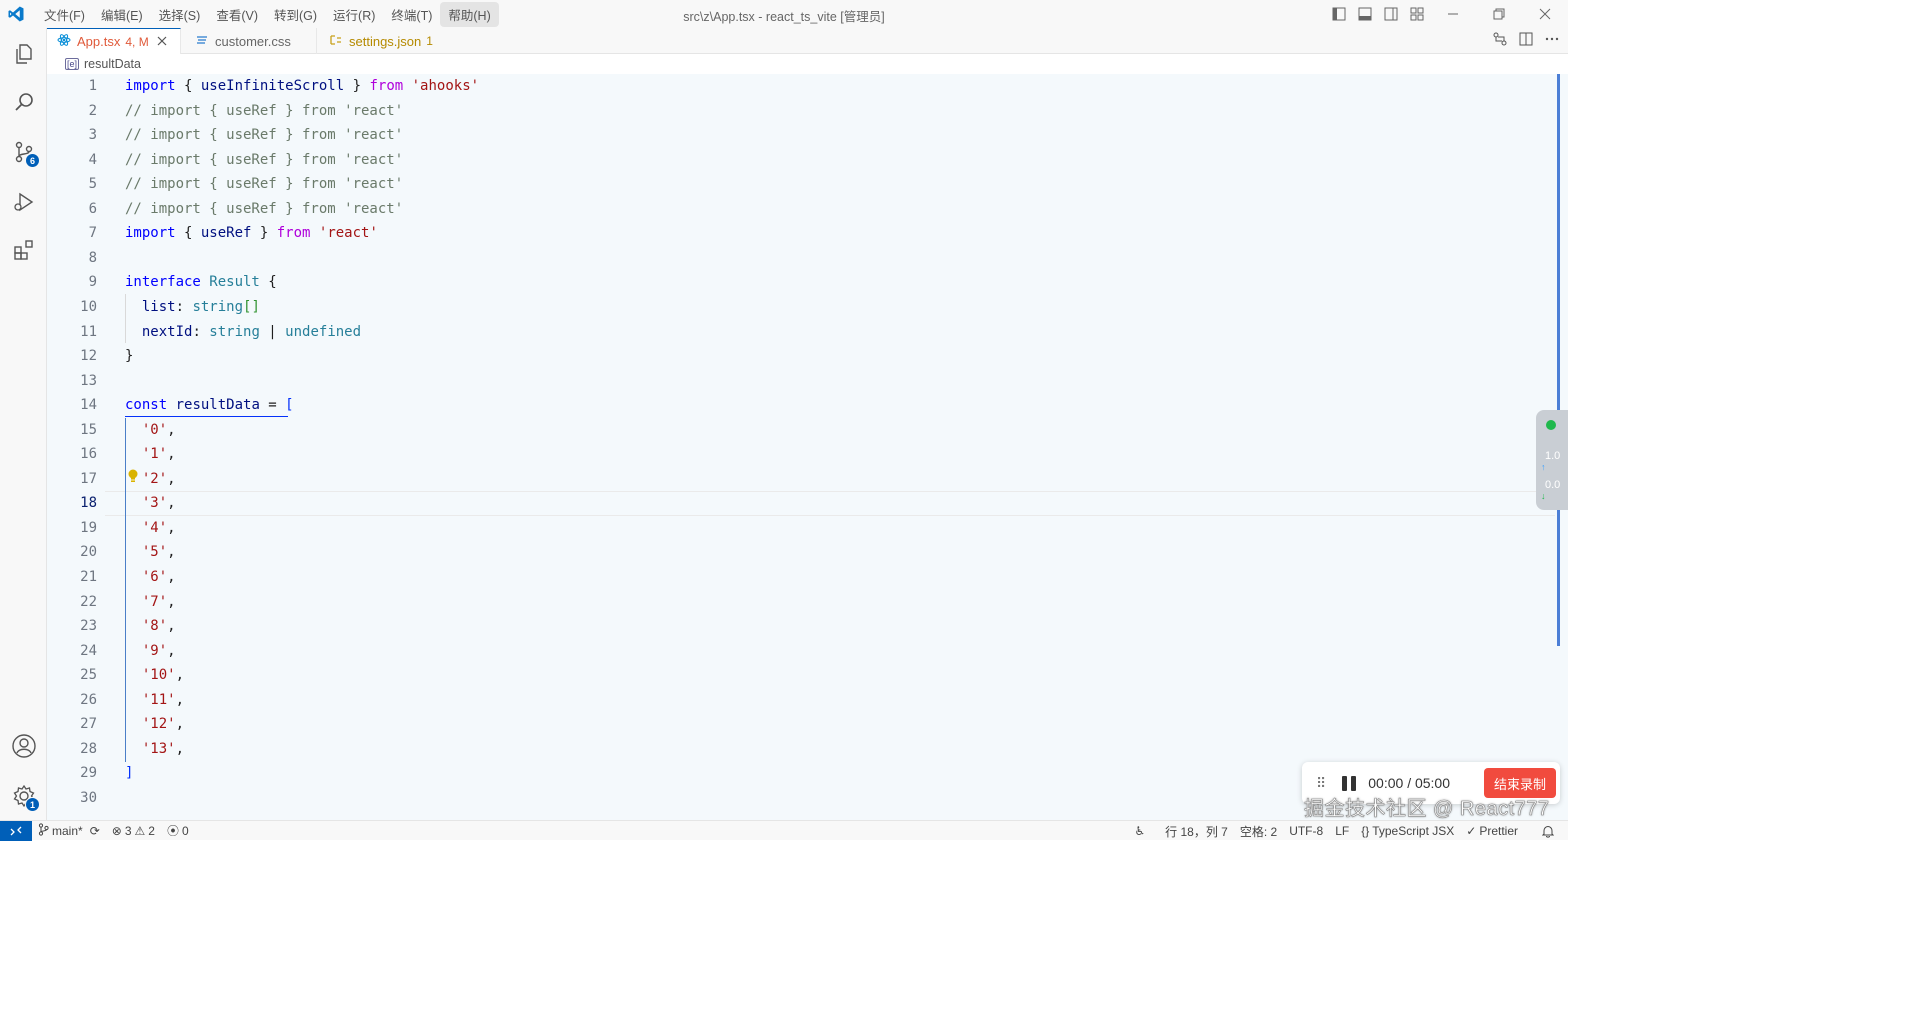 The height and width of the screenshot is (1026, 1916). Describe the element at coordinates (237, 14) in the screenshot. I see `menu-view: 查看(V)` at that location.